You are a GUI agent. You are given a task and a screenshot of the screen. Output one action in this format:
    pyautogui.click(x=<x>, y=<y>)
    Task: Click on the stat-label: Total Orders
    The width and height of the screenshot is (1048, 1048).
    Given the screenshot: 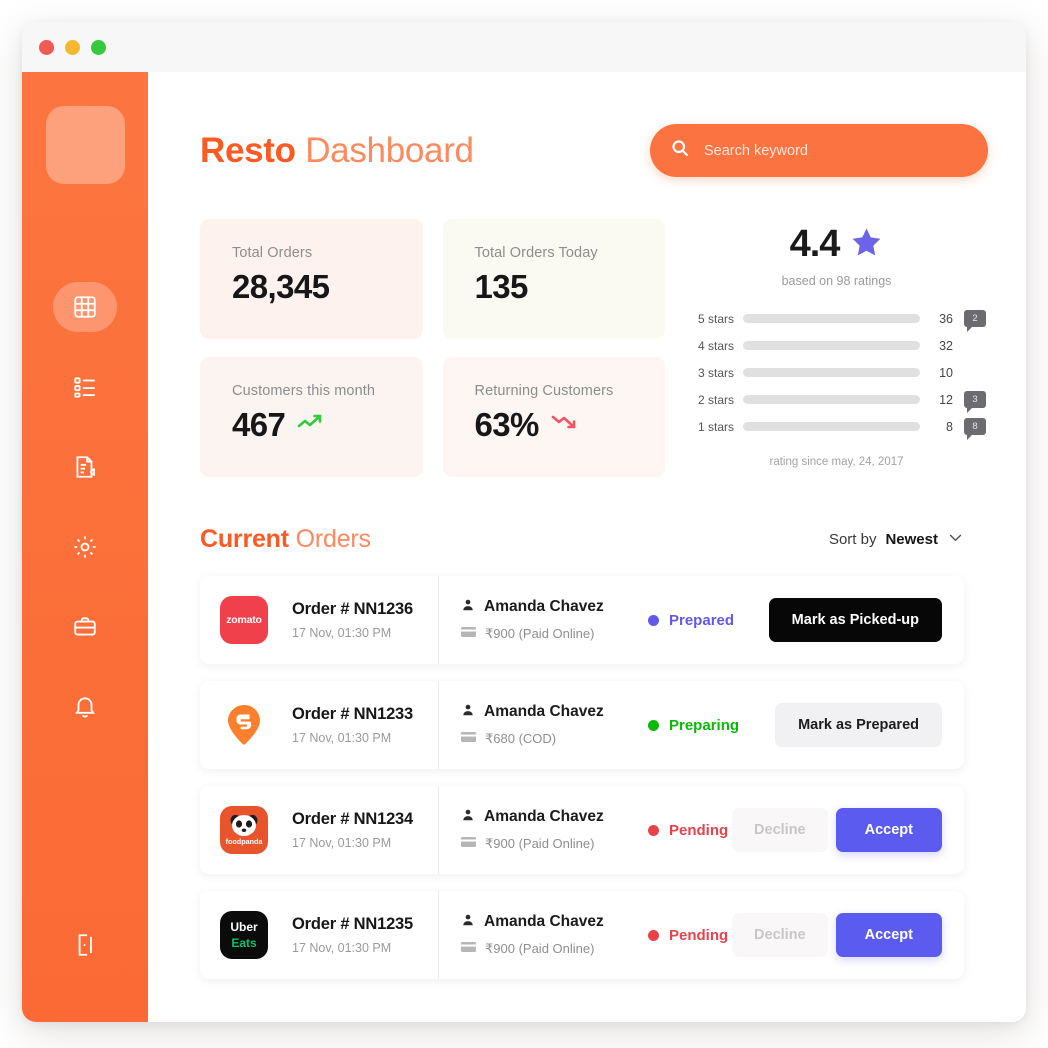 What is the action you would take?
    pyautogui.click(x=272, y=253)
    